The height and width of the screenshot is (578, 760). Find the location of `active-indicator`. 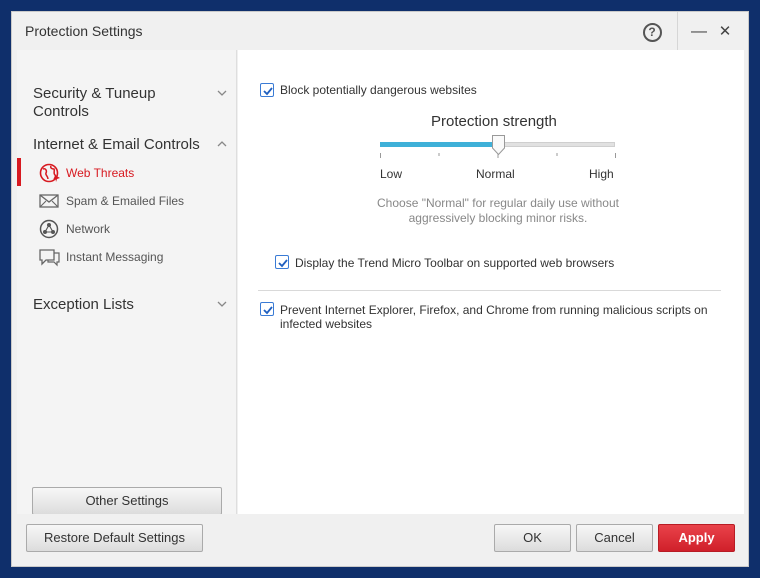

active-indicator is located at coordinates (19, 172).